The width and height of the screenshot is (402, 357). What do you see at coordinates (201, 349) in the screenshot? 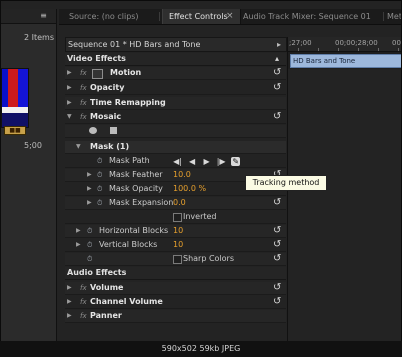
I see `image-info-bar: 590x502 59kb JPEG` at bounding box center [201, 349].